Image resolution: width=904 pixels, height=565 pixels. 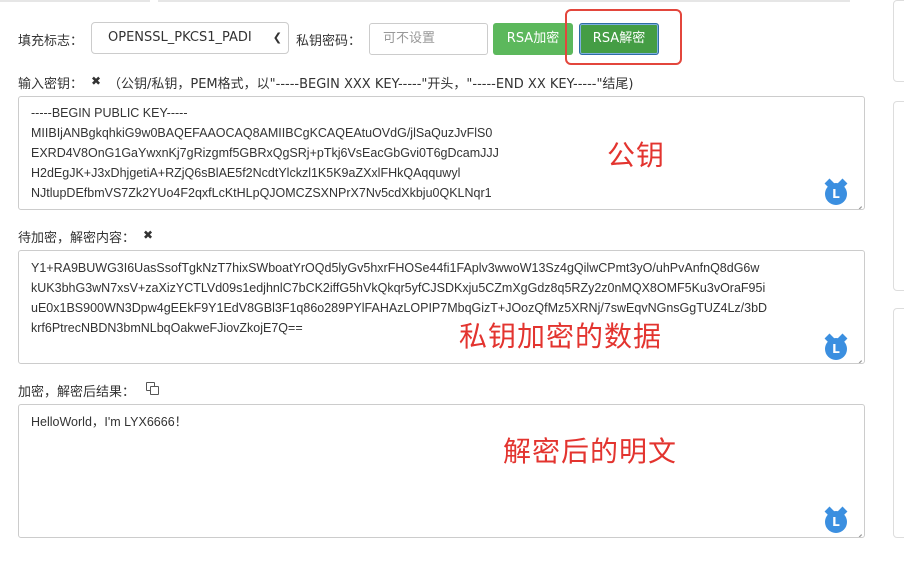 What do you see at coordinates (277, 37) in the screenshot?
I see `chevron-down-icon: ❮` at bounding box center [277, 37].